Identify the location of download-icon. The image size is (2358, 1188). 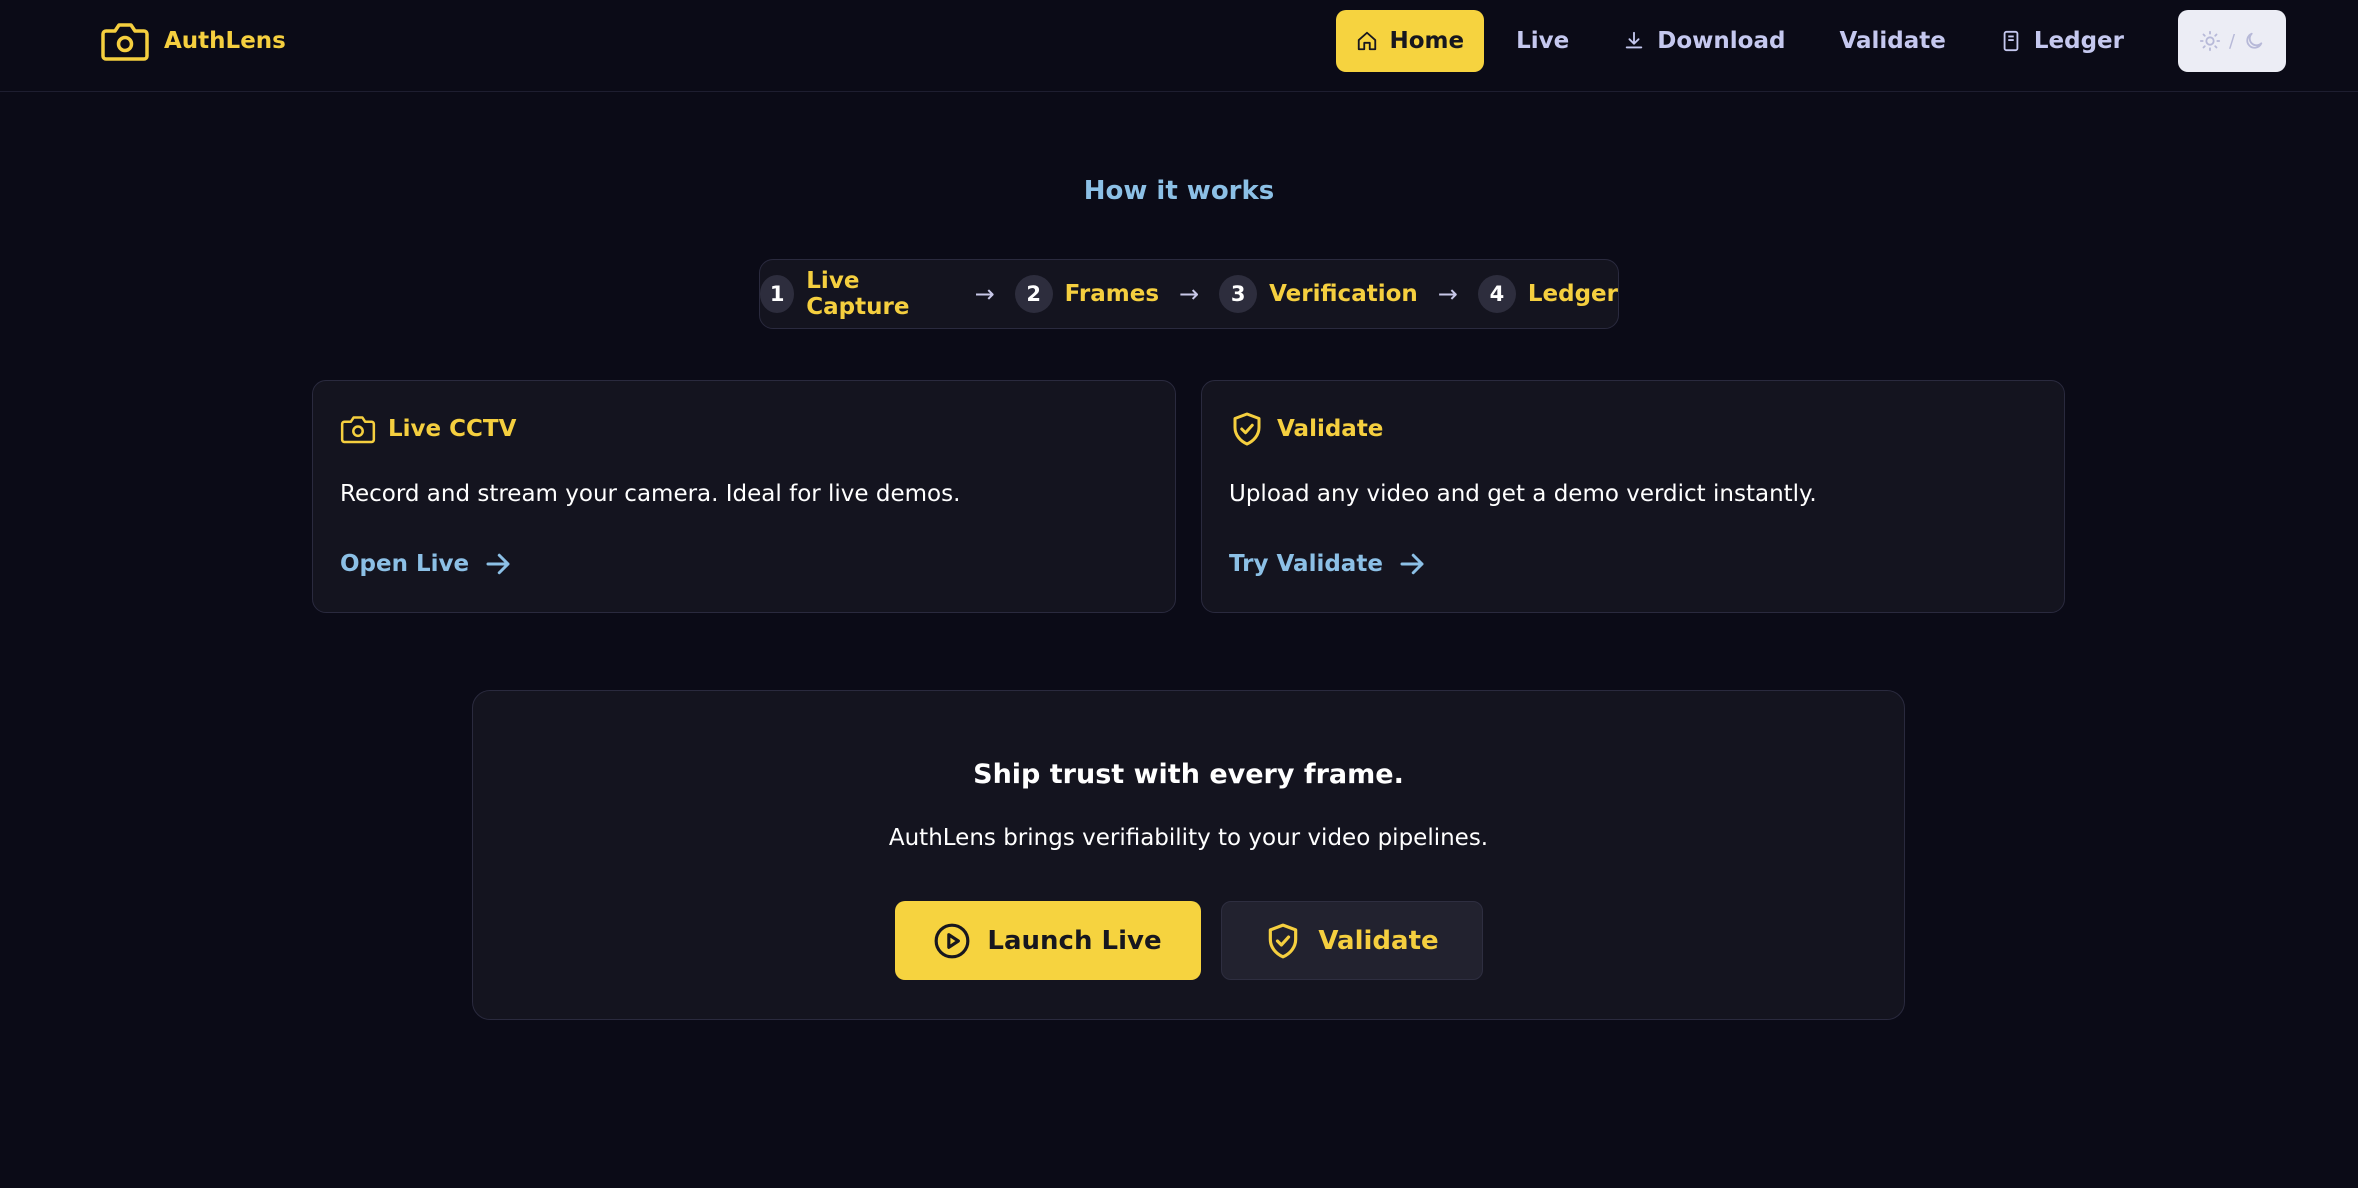
(1634, 40).